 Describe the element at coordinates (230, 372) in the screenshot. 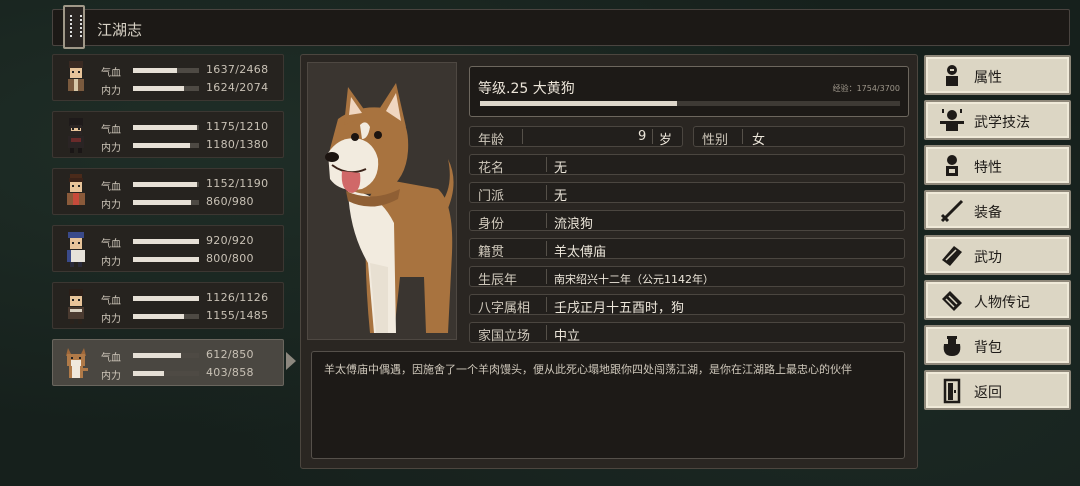

I see `mp-value: 403/858` at that location.